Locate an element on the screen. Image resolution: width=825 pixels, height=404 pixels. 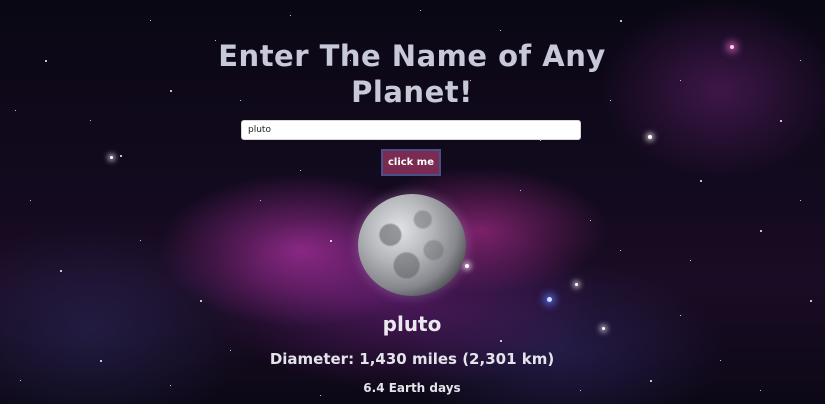
page-title: Enter The Name of Any Planet! is located at coordinates (412, 74).